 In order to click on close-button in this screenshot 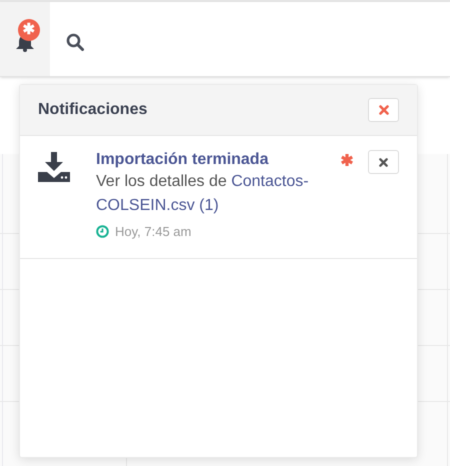, I will do `click(383, 110)`.